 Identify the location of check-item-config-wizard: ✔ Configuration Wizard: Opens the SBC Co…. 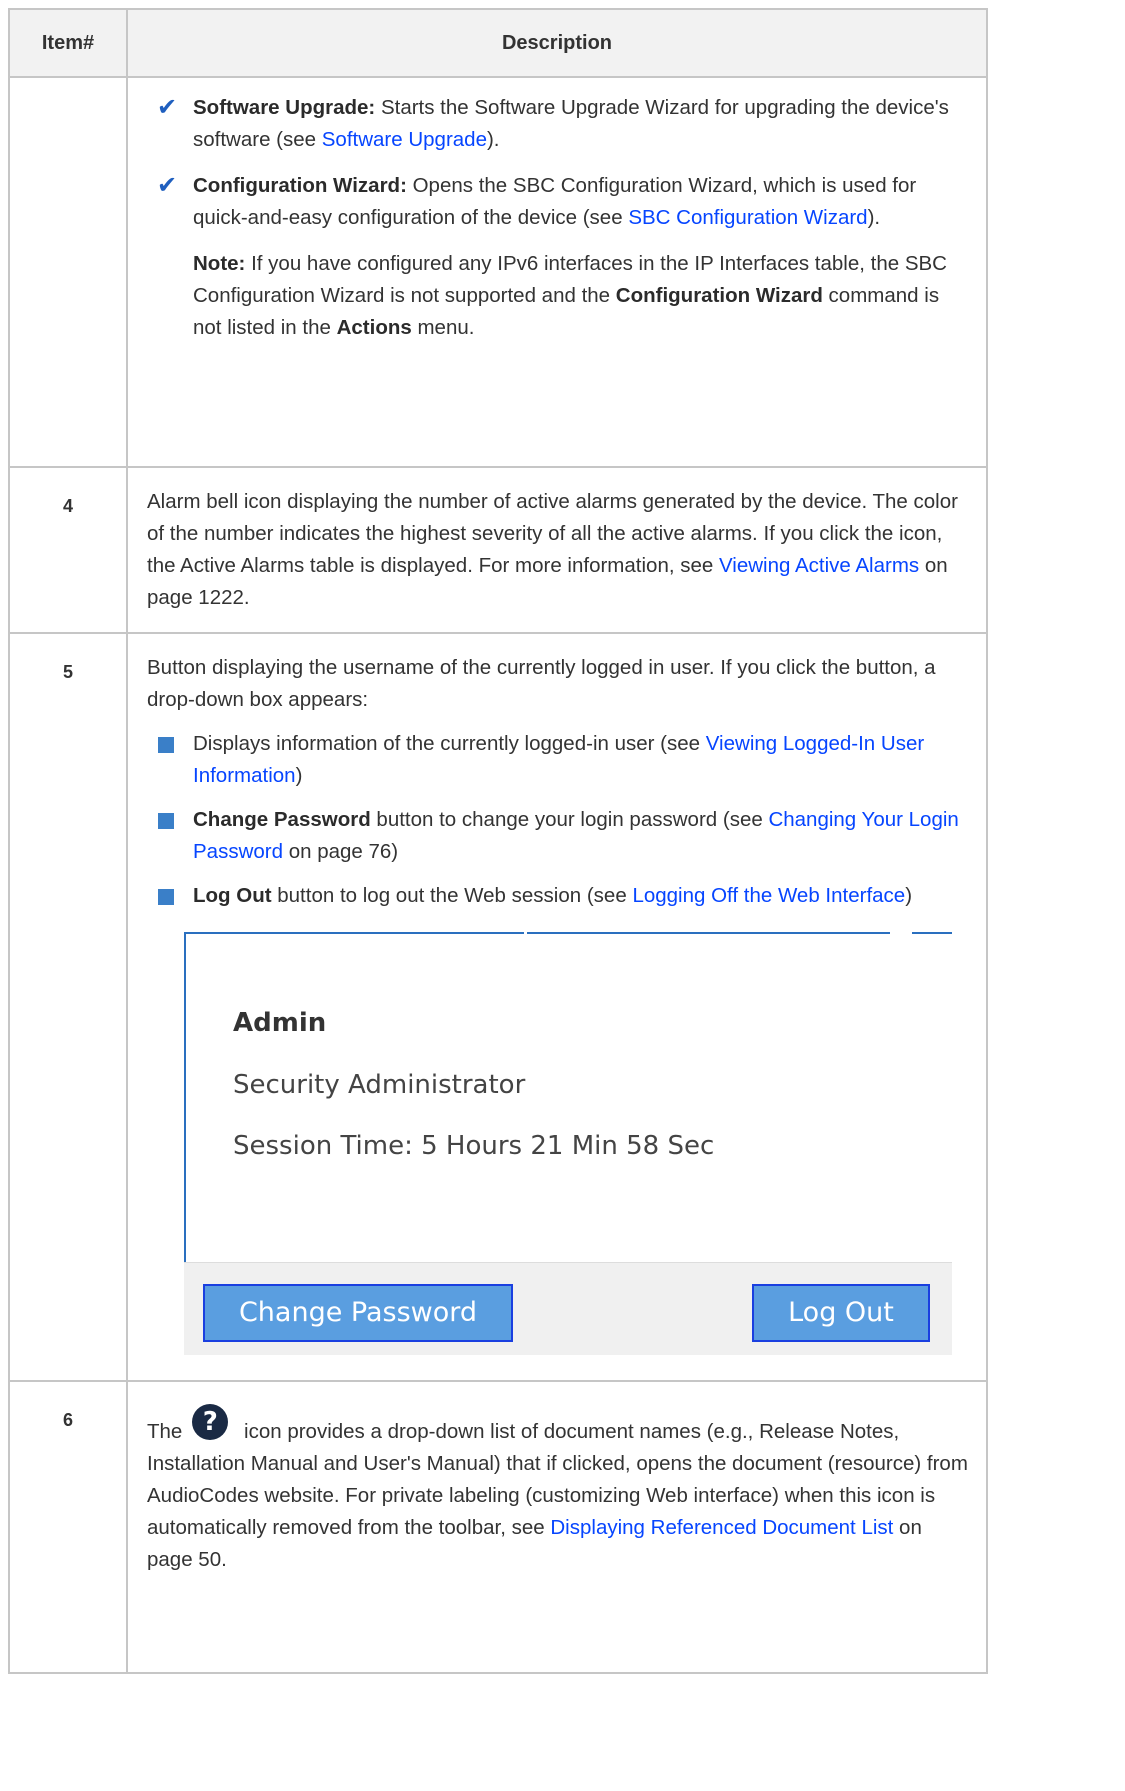
(558, 202).